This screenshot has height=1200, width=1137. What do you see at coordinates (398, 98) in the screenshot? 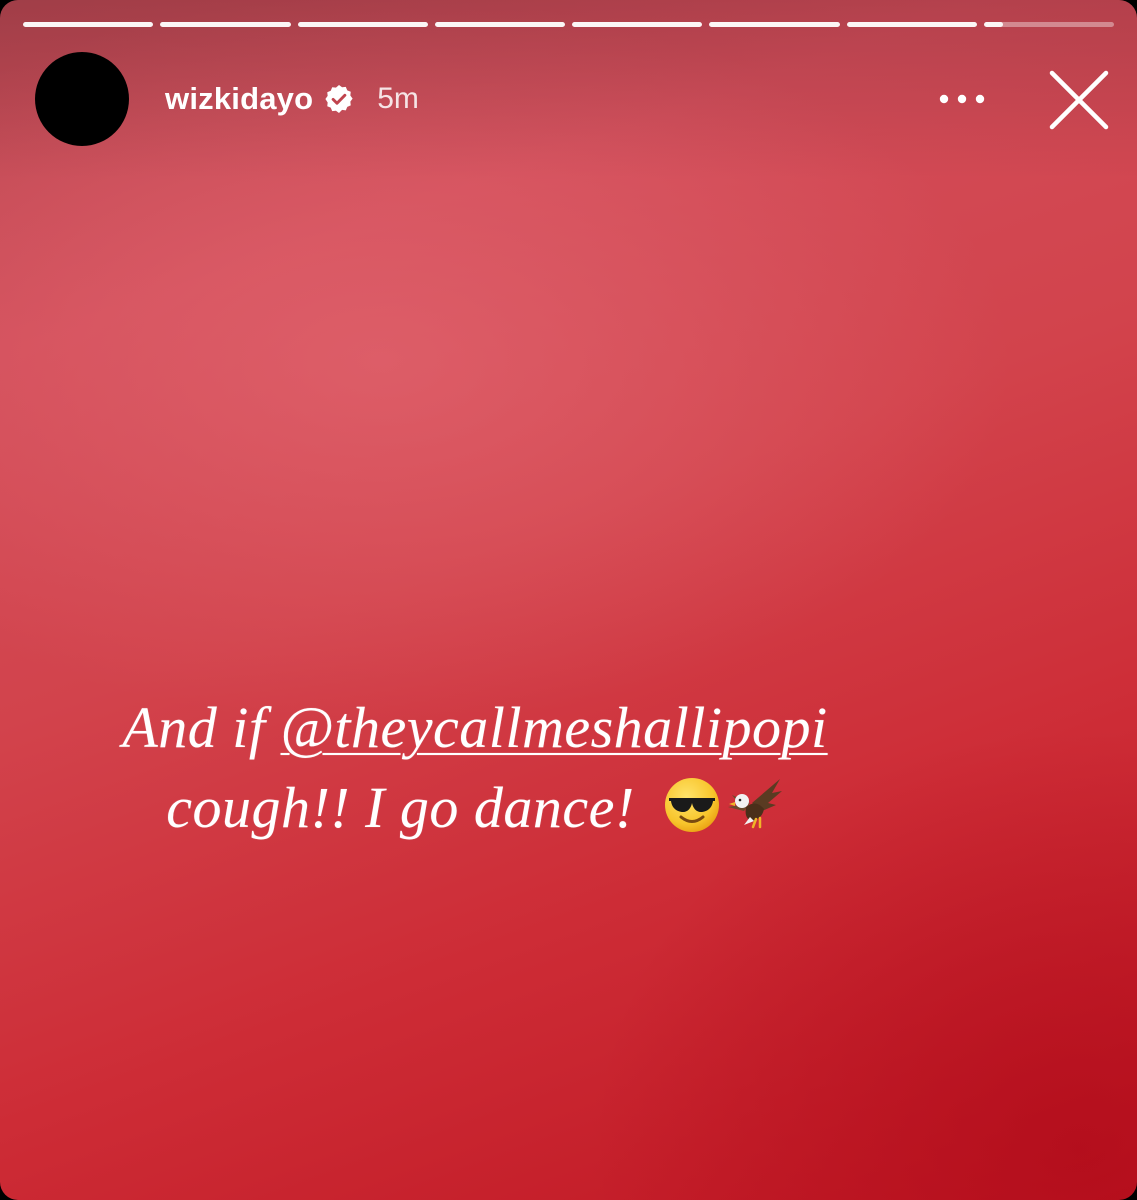
I see `story-timestamp: 5m` at bounding box center [398, 98].